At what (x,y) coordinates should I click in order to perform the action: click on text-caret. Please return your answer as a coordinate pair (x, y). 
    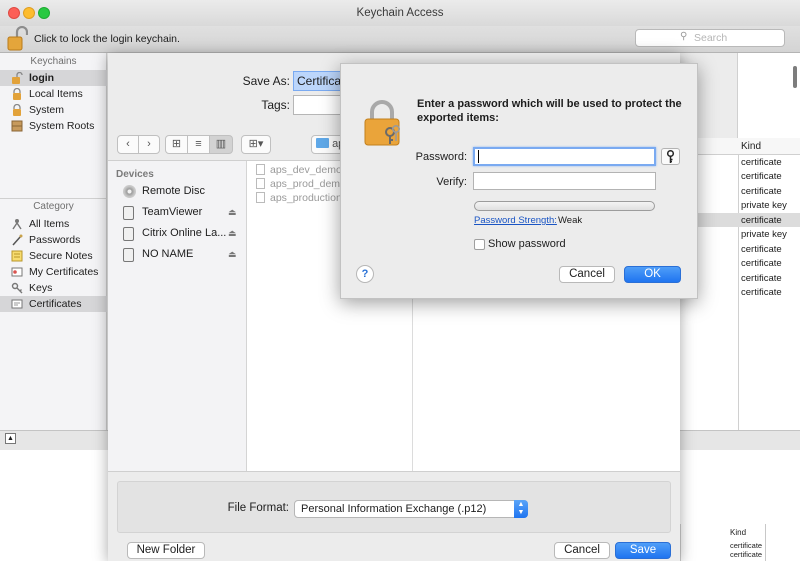
    Looking at the image, I should click on (478, 156).